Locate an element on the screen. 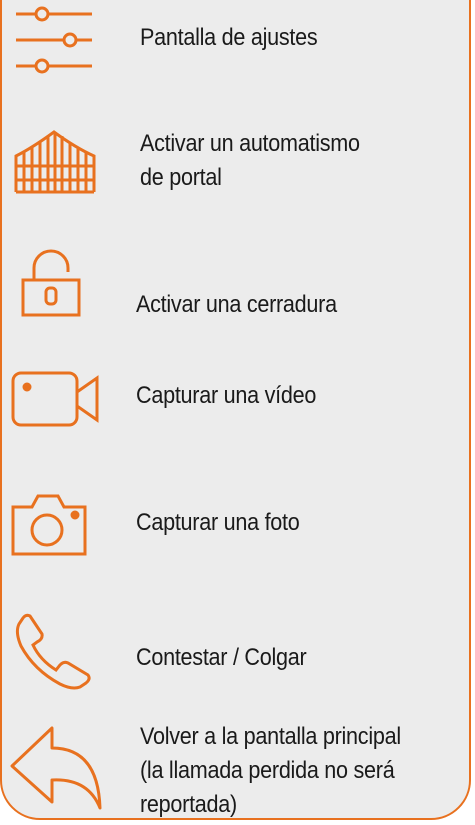  gate-label-line2: de portal is located at coordinates (181, 177).